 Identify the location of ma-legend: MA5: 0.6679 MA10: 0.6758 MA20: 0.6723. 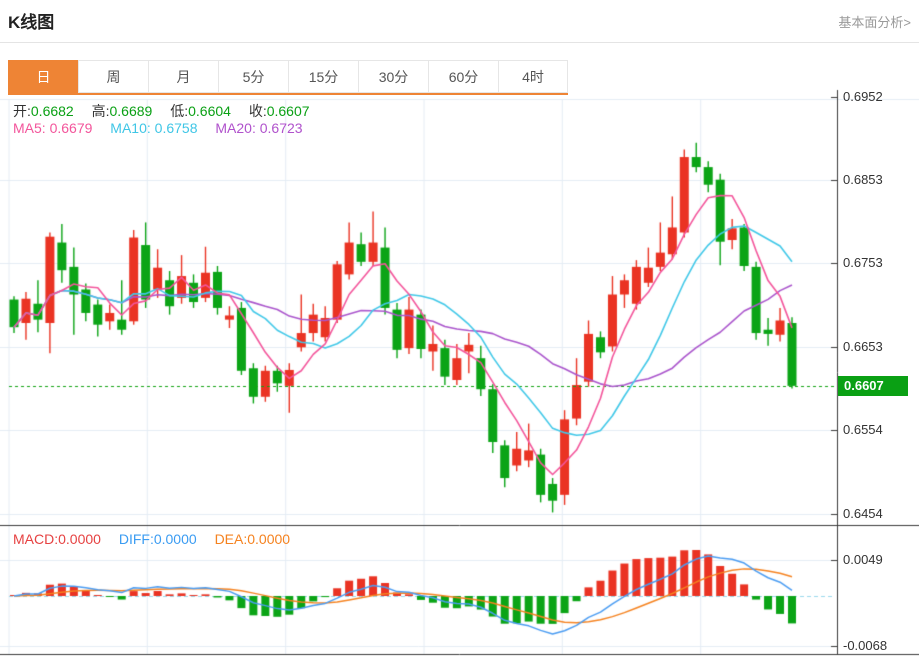
(165, 128).